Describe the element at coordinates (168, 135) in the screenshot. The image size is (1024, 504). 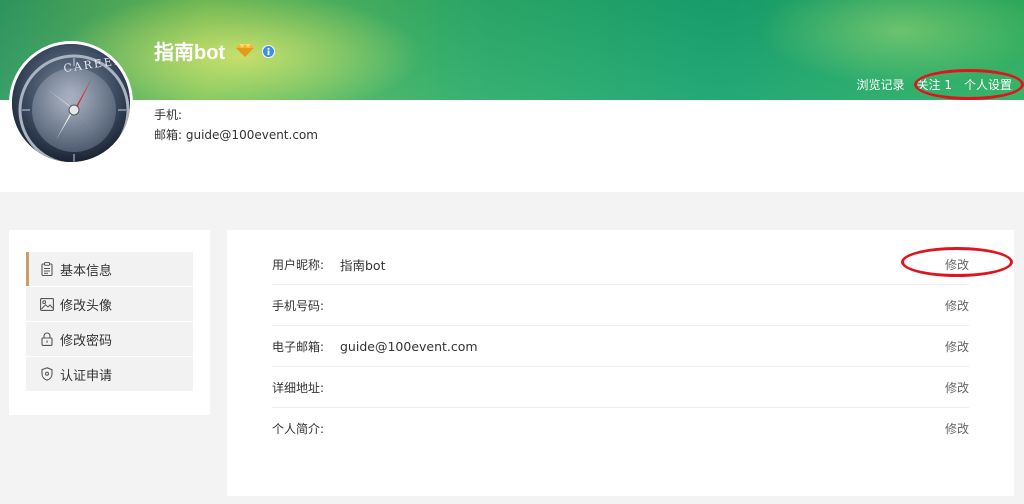
I see `email-label: 邮箱:` at that location.